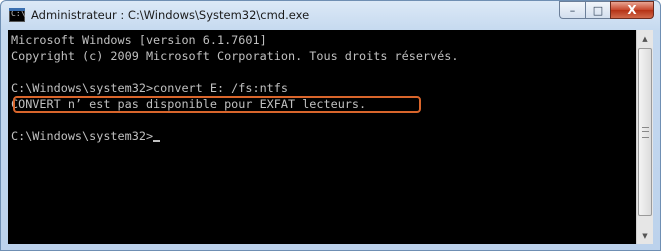 The height and width of the screenshot is (251, 661). I want to click on scroll-thumb, so click(645, 132).